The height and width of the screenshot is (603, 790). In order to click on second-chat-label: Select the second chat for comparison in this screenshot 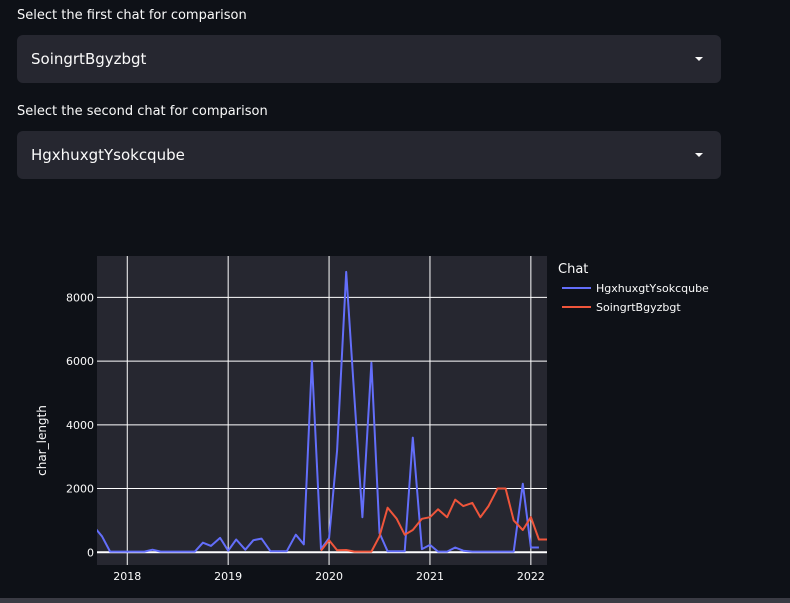, I will do `click(142, 111)`.